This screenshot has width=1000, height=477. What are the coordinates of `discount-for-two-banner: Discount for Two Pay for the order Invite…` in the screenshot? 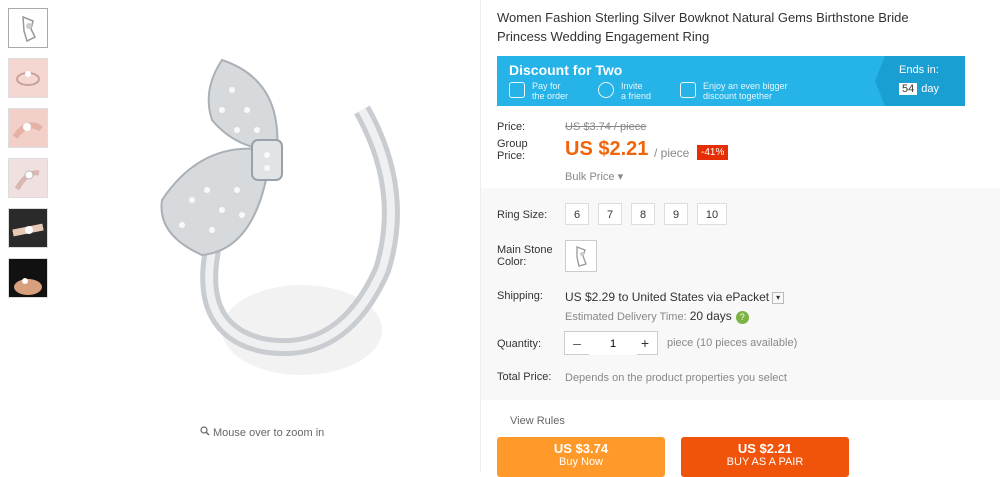 It's located at (731, 81).